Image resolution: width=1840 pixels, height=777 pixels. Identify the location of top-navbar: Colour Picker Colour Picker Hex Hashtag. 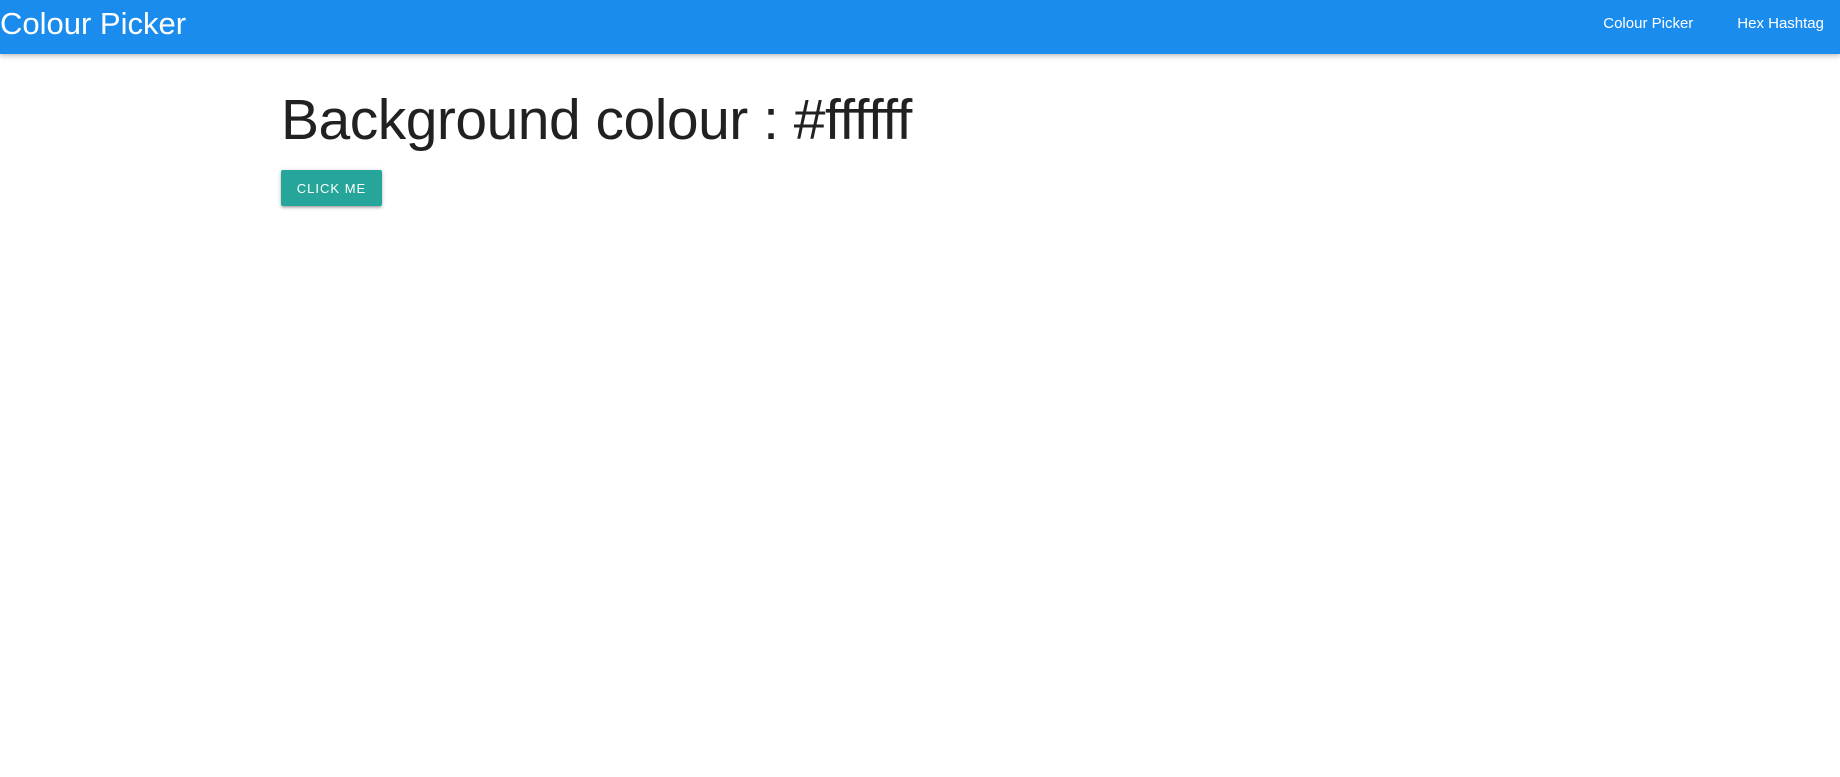
(920, 27).